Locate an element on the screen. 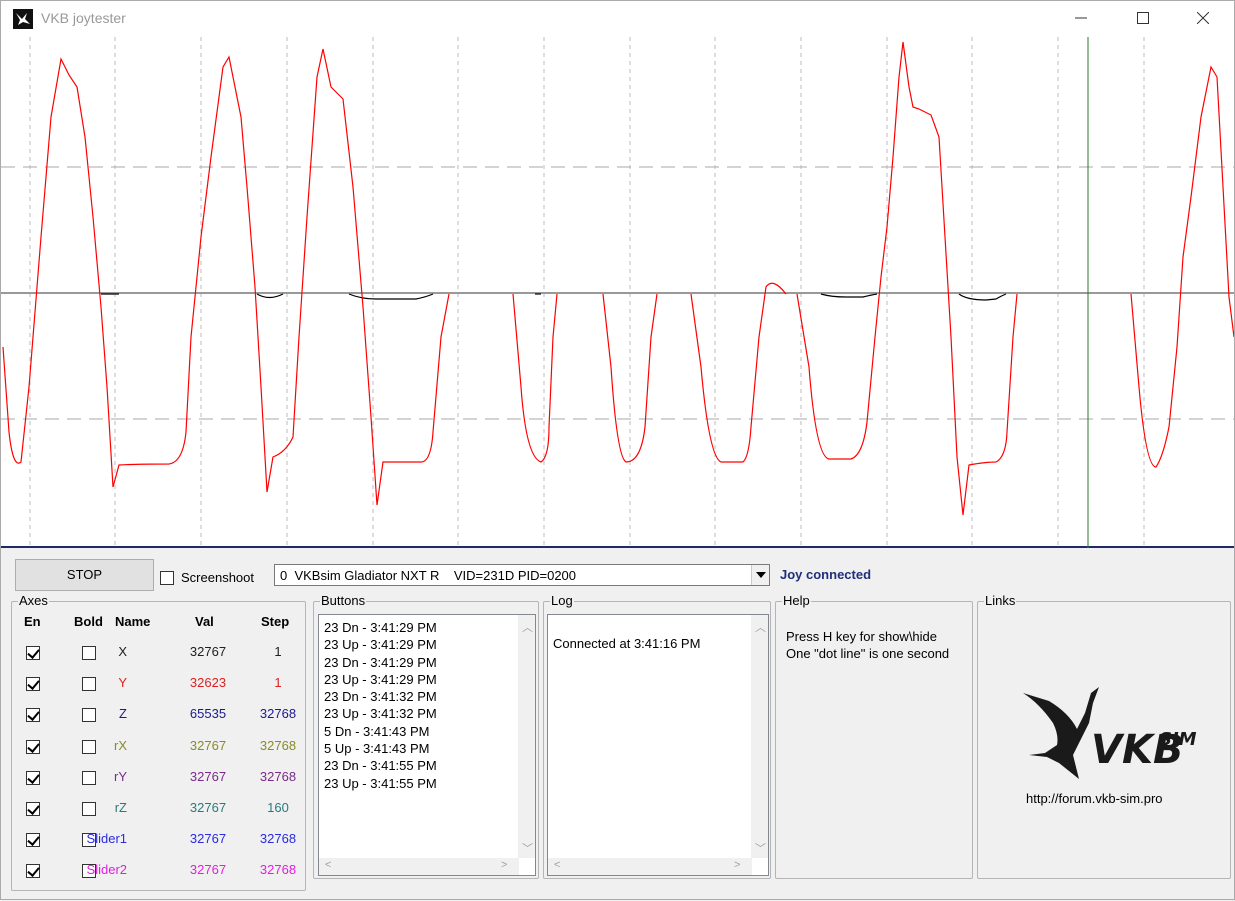 This screenshot has width=1235, height=901. log-vertical-scrollbar: ︿ ﹀ is located at coordinates (759, 736).